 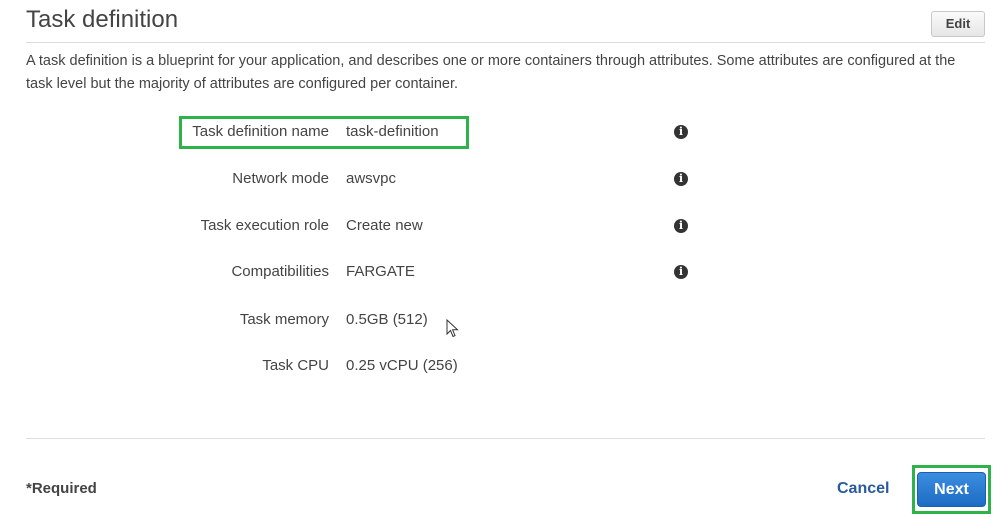 I want to click on required-note: *Required, so click(x=61, y=488).